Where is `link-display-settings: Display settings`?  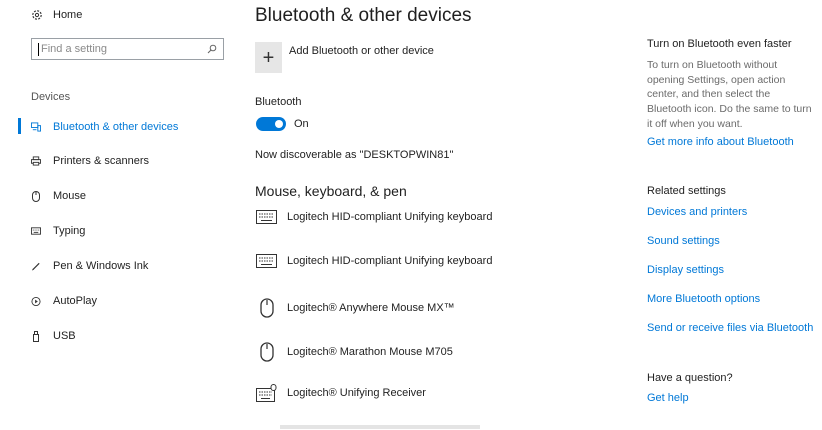
link-display-settings: Display settings is located at coordinates (685, 270).